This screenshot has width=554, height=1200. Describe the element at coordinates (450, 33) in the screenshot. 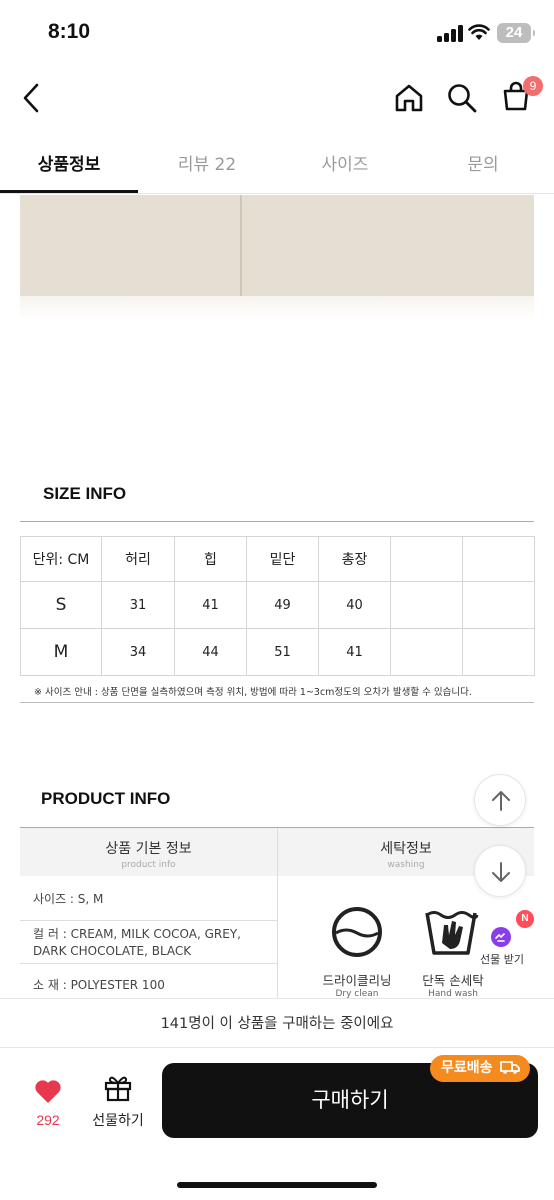

I see `signal-icon` at that location.